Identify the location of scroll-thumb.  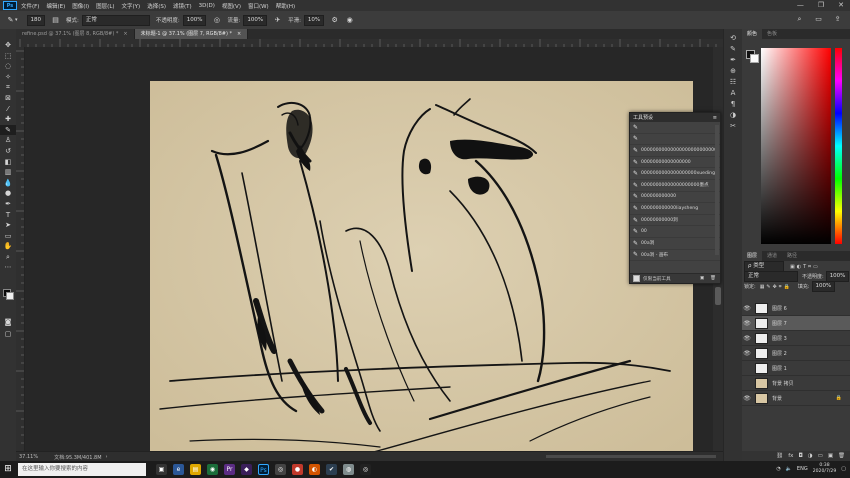
(718, 296).